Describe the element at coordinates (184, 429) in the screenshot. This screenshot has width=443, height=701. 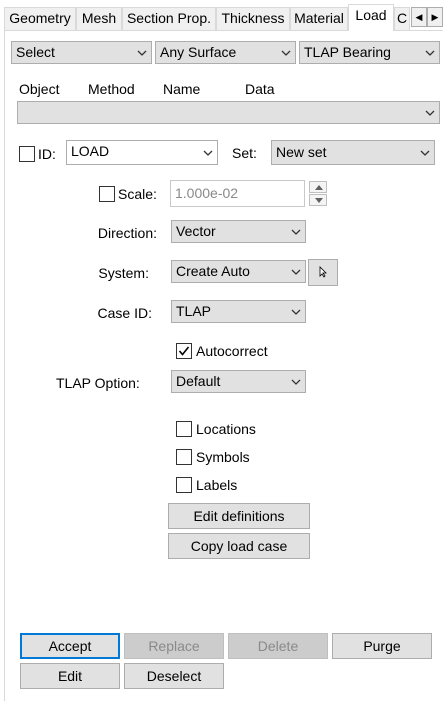
I see `locations-checkbox` at that location.